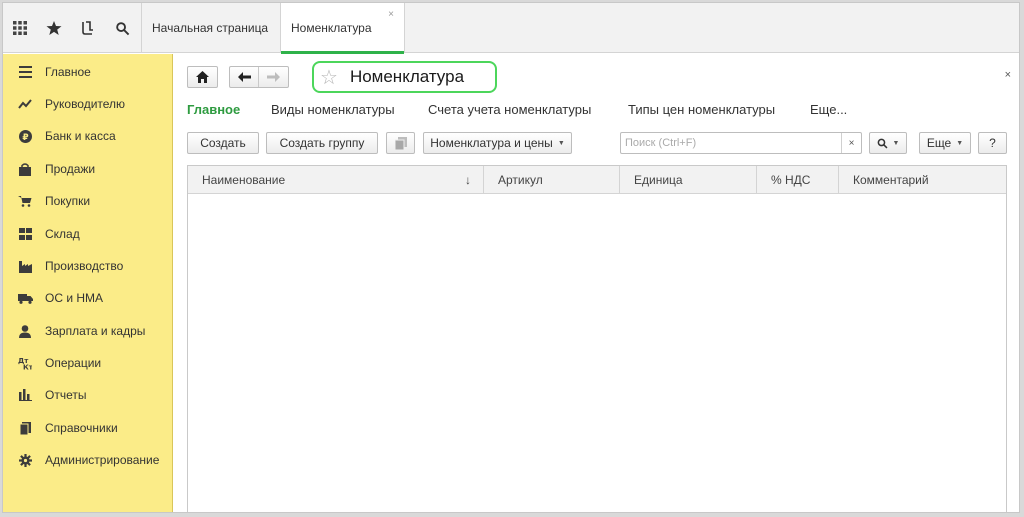  Describe the element at coordinates (25, 72) in the screenshot. I see `menu-lines-icon` at that location.